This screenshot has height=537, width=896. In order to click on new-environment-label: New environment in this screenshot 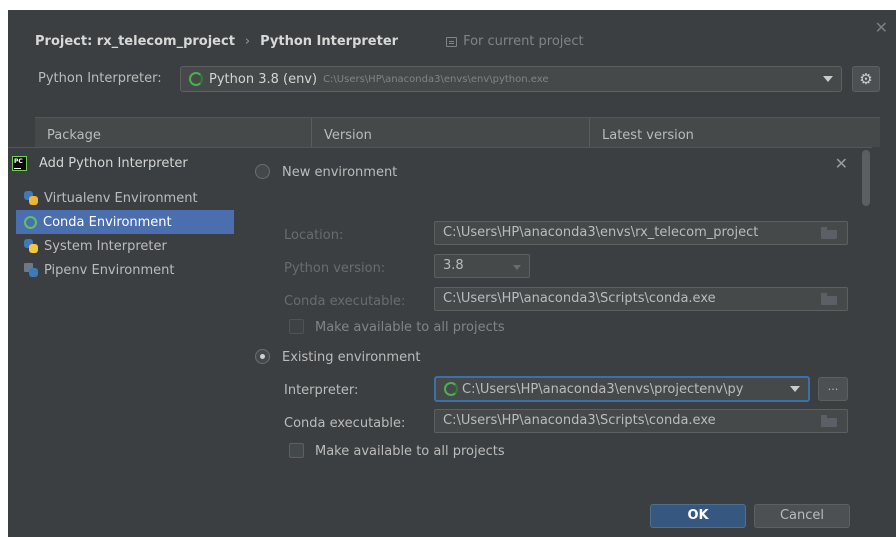, I will do `click(339, 172)`.